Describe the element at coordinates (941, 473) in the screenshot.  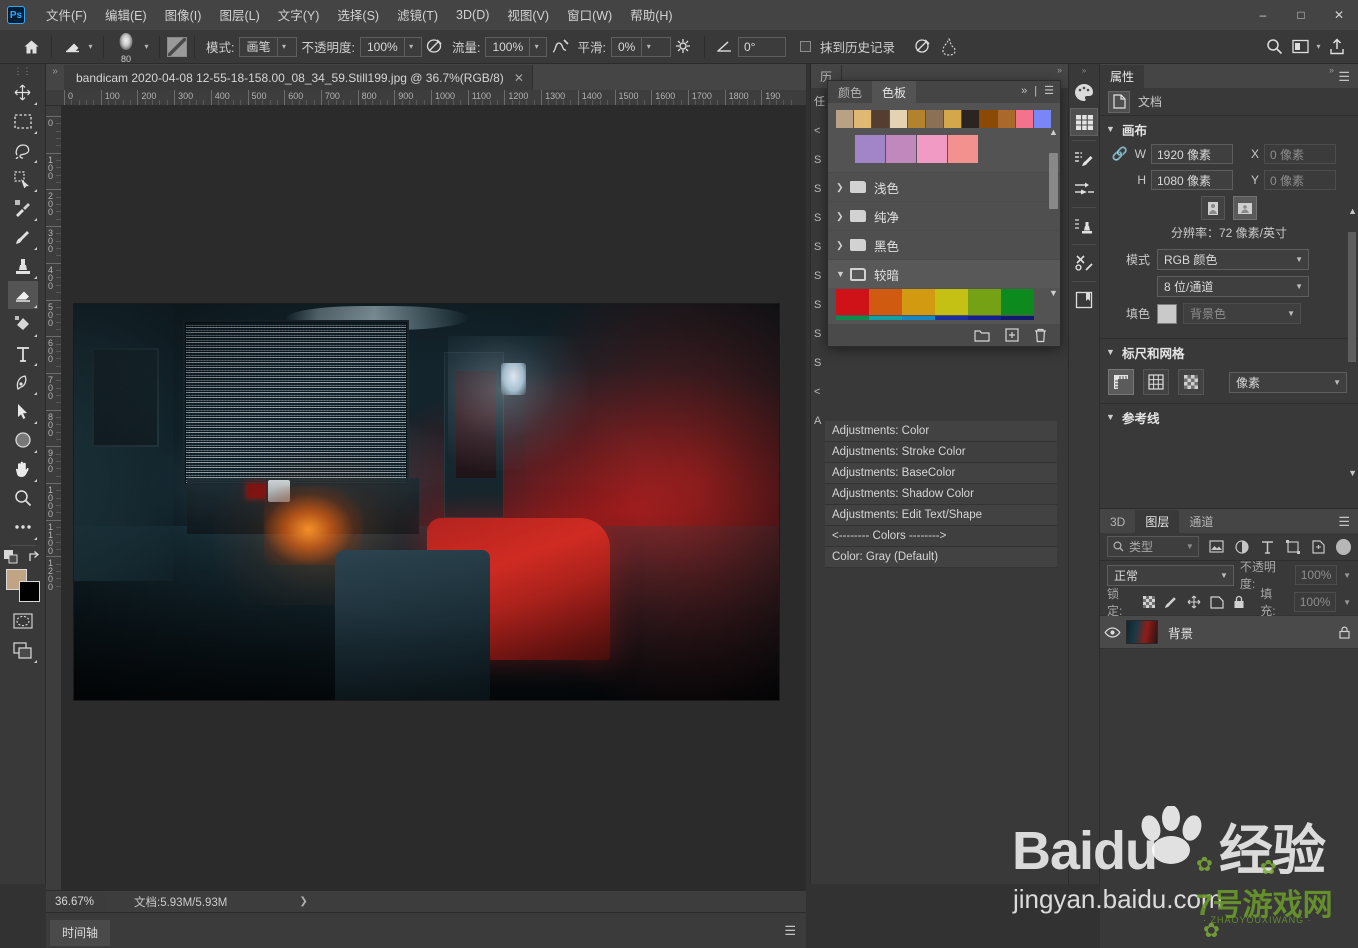
I see `action-list-item: Adjustments: BaseColor` at that location.